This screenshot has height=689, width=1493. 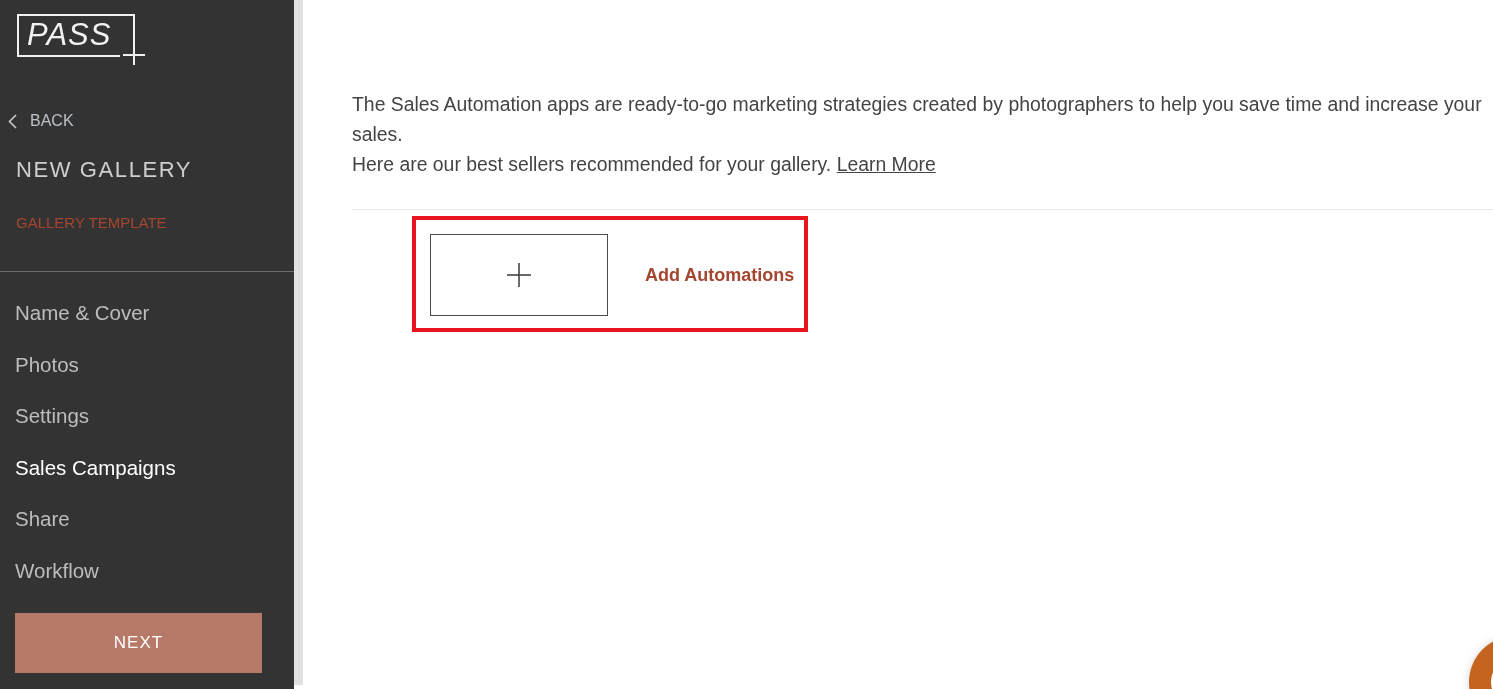 What do you see at coordinates (35, 519) in the screenshot?
I see `nav-item: Share` at bounding box center [35, 519].